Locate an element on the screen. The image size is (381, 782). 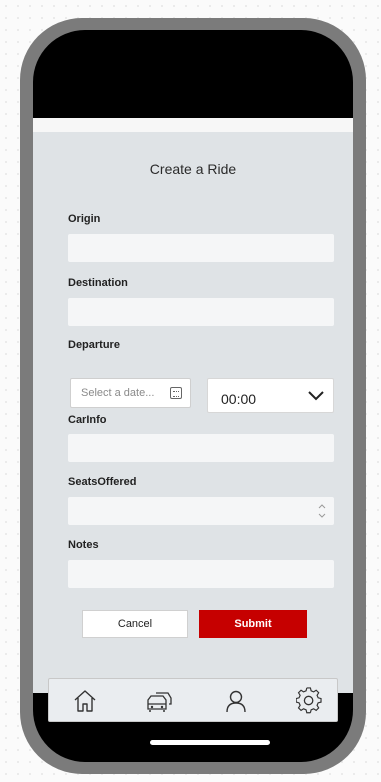
seats-label: SeatsOffered is located at coordinates (102, 482).